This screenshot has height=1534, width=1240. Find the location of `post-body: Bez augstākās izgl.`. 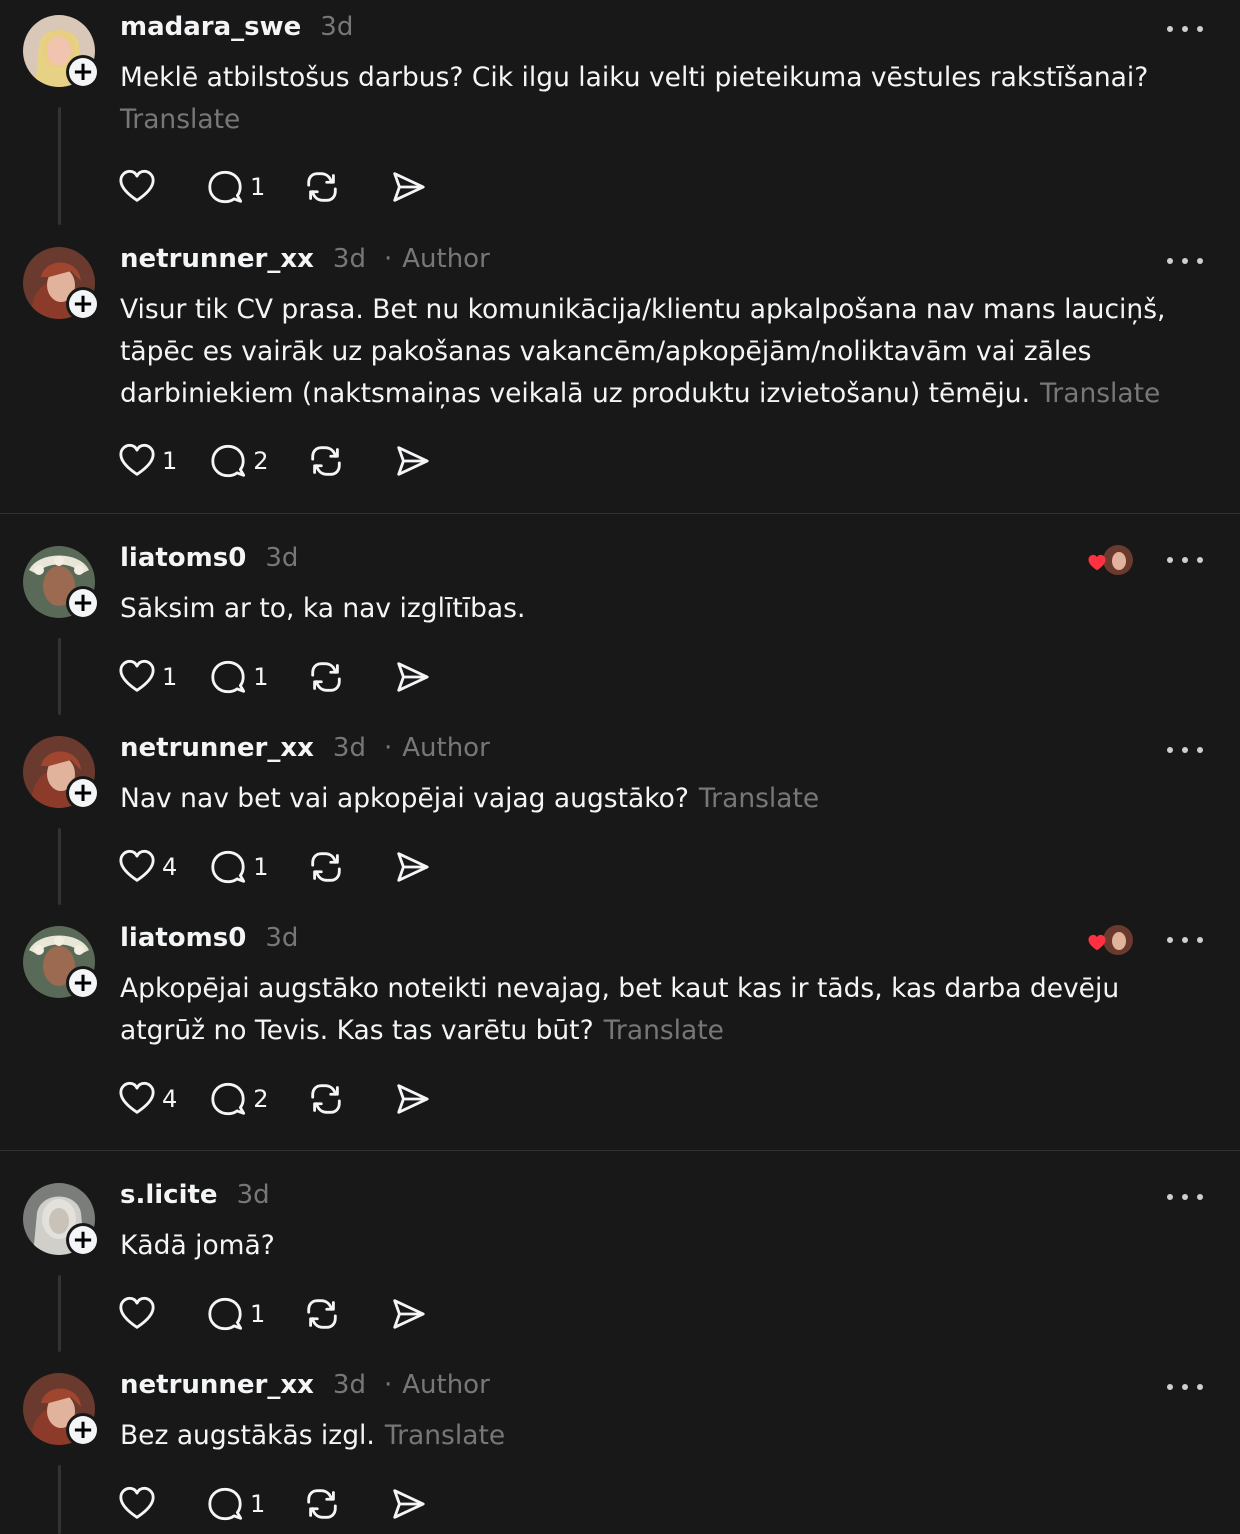

post-body: Bez augstākās izgl. is located at coordinates (247, 1435).